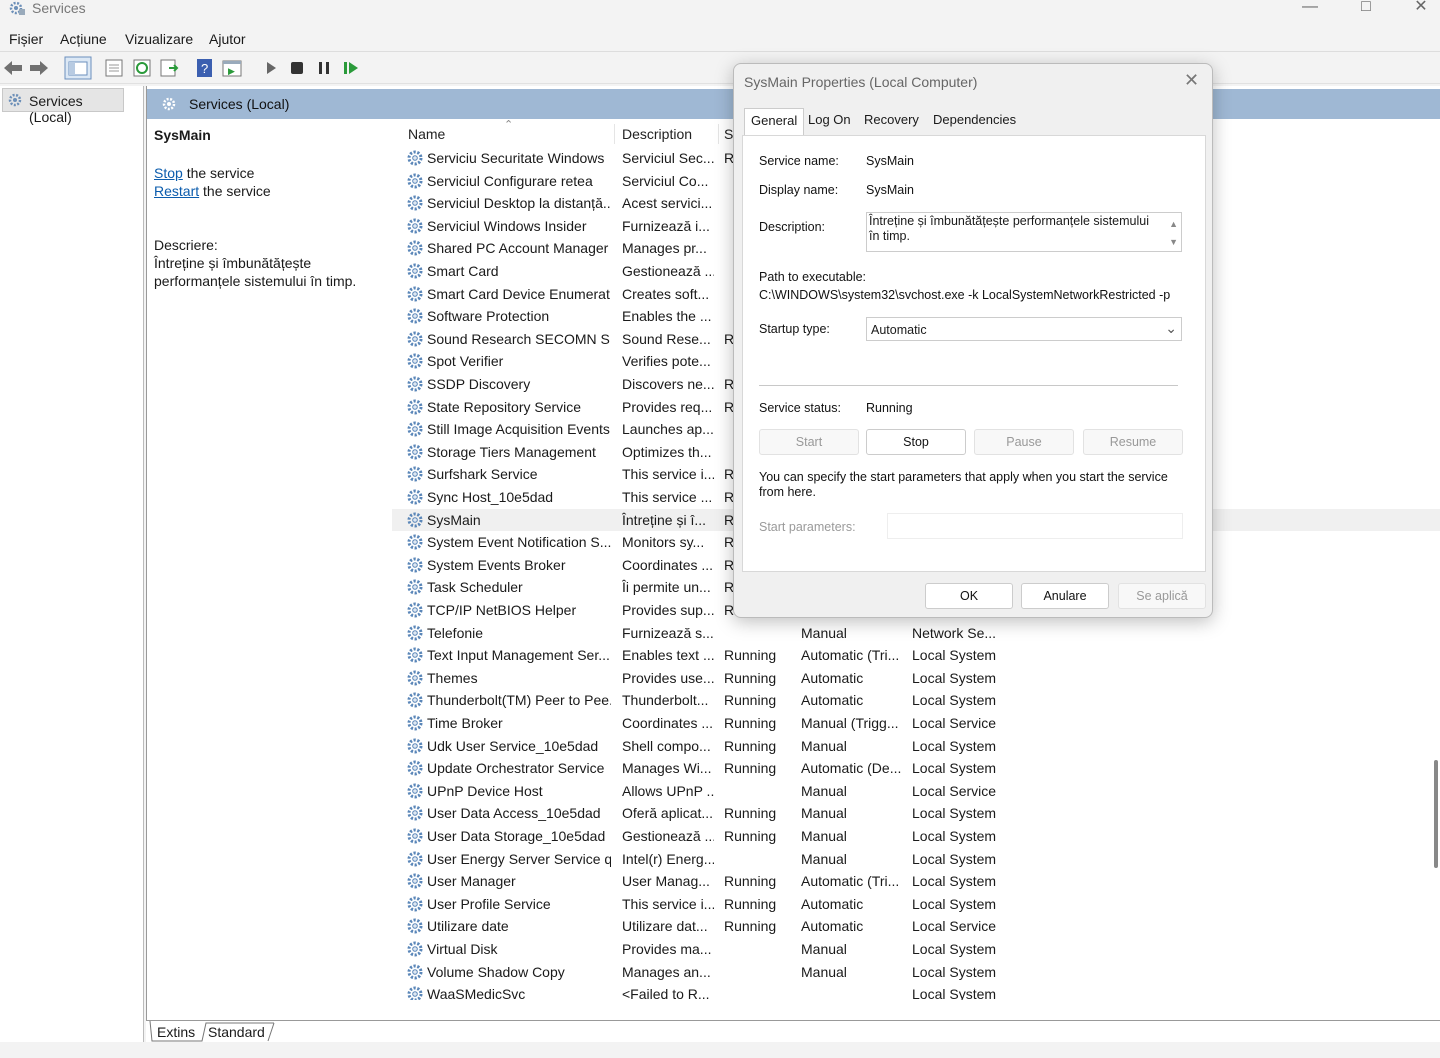  I want to click on tab-log-on: Log On, so click(829, 123).